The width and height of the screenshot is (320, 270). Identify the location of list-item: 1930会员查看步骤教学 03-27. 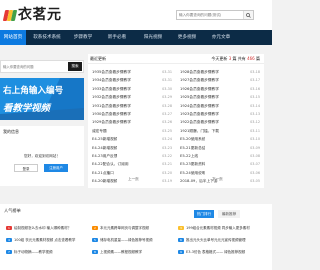
(132, 114).